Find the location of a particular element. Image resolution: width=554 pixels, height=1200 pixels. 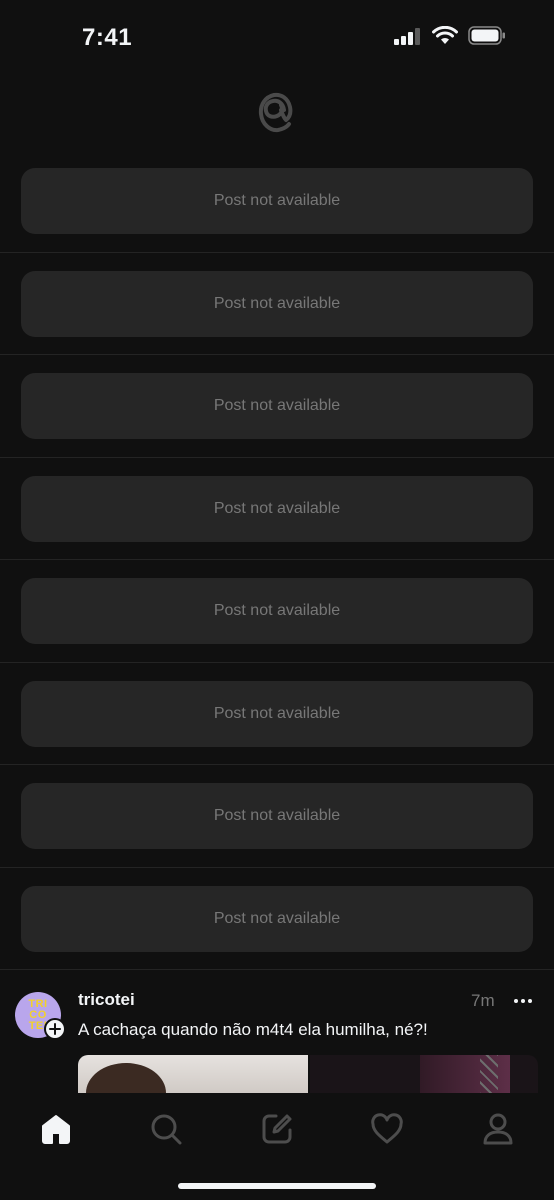

status-bar: 7:41 is located at coordinates (277, 38).